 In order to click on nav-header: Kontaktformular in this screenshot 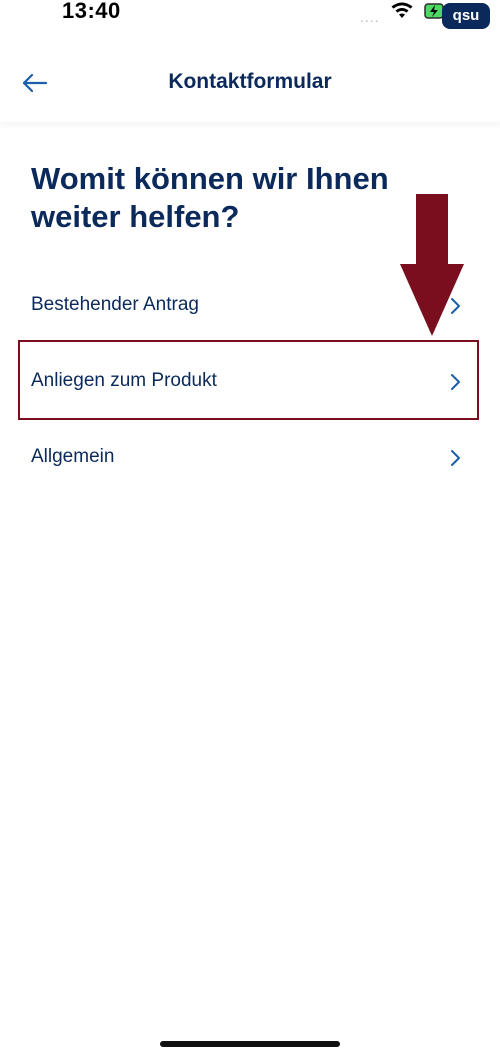, I will do `click(250, 80)`.